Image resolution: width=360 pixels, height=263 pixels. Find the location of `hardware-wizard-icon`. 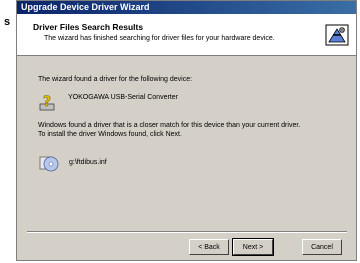

hardware-wizard-icon is located at coordinates (337, 35).